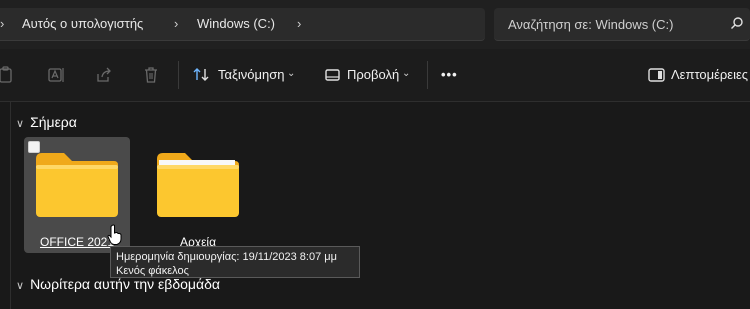  Describe the element at coordinates (449, 74) in the screenshot. I see `more-options-button: •••` at that location.